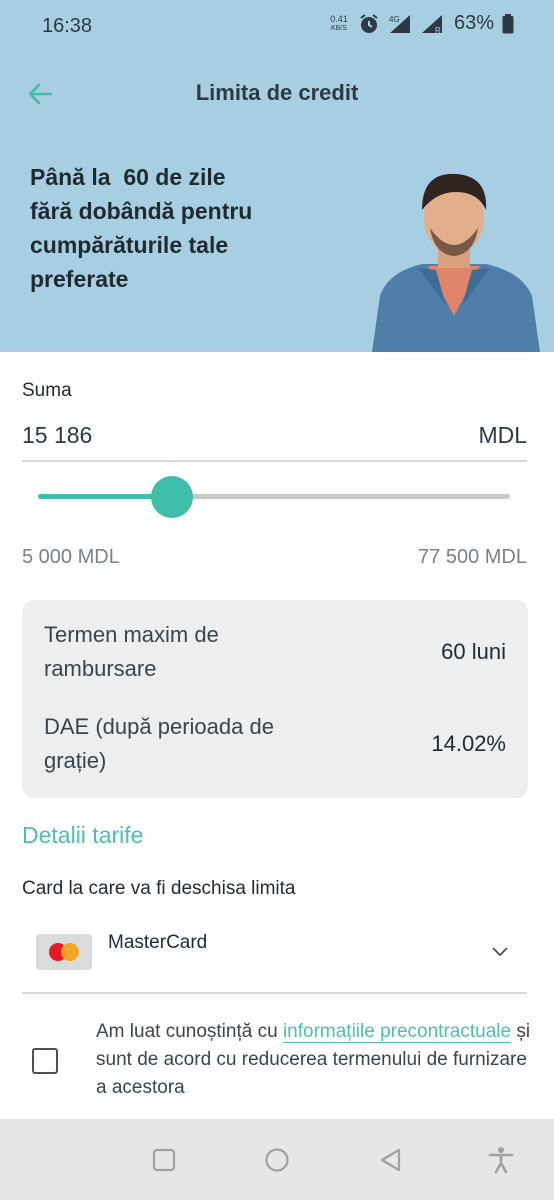  What do you see at coordinates (274, 442) in the screenshot?
I see `amount-input: 15 186 MDL` at bounding box center [274, 442].